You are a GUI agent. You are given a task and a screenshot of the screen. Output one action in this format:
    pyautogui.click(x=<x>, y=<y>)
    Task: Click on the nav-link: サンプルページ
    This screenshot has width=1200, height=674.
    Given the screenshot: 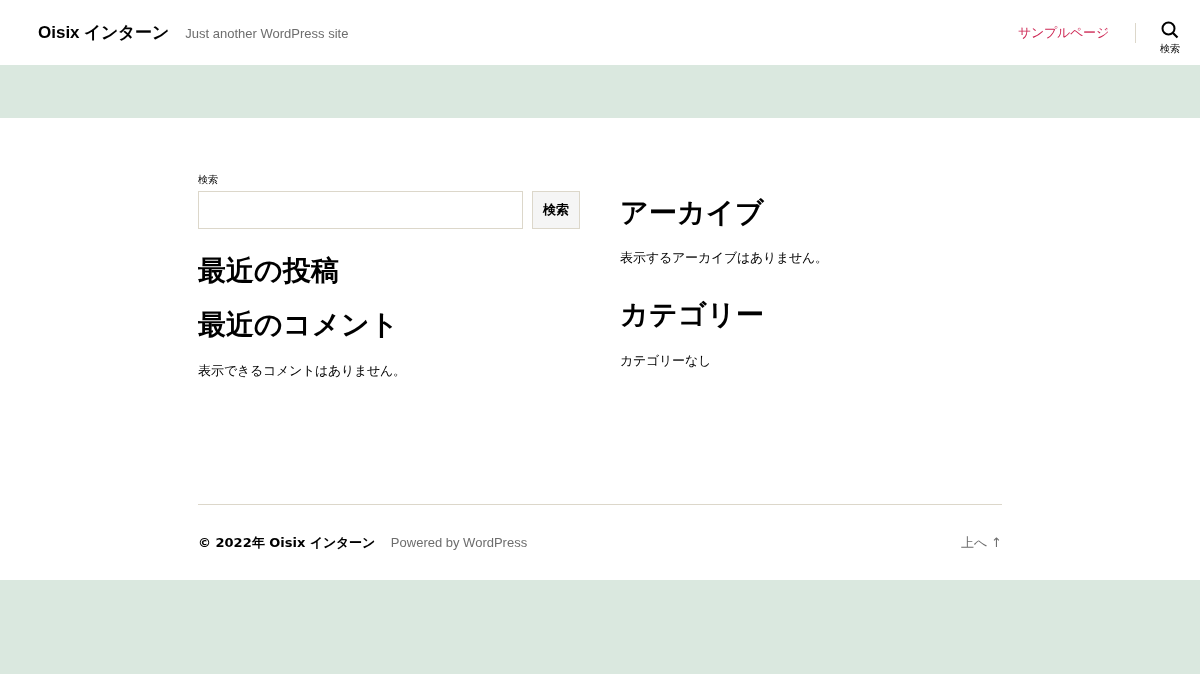 What is the action you would take?
    pyautogui.click(x=1063, y=32)
    